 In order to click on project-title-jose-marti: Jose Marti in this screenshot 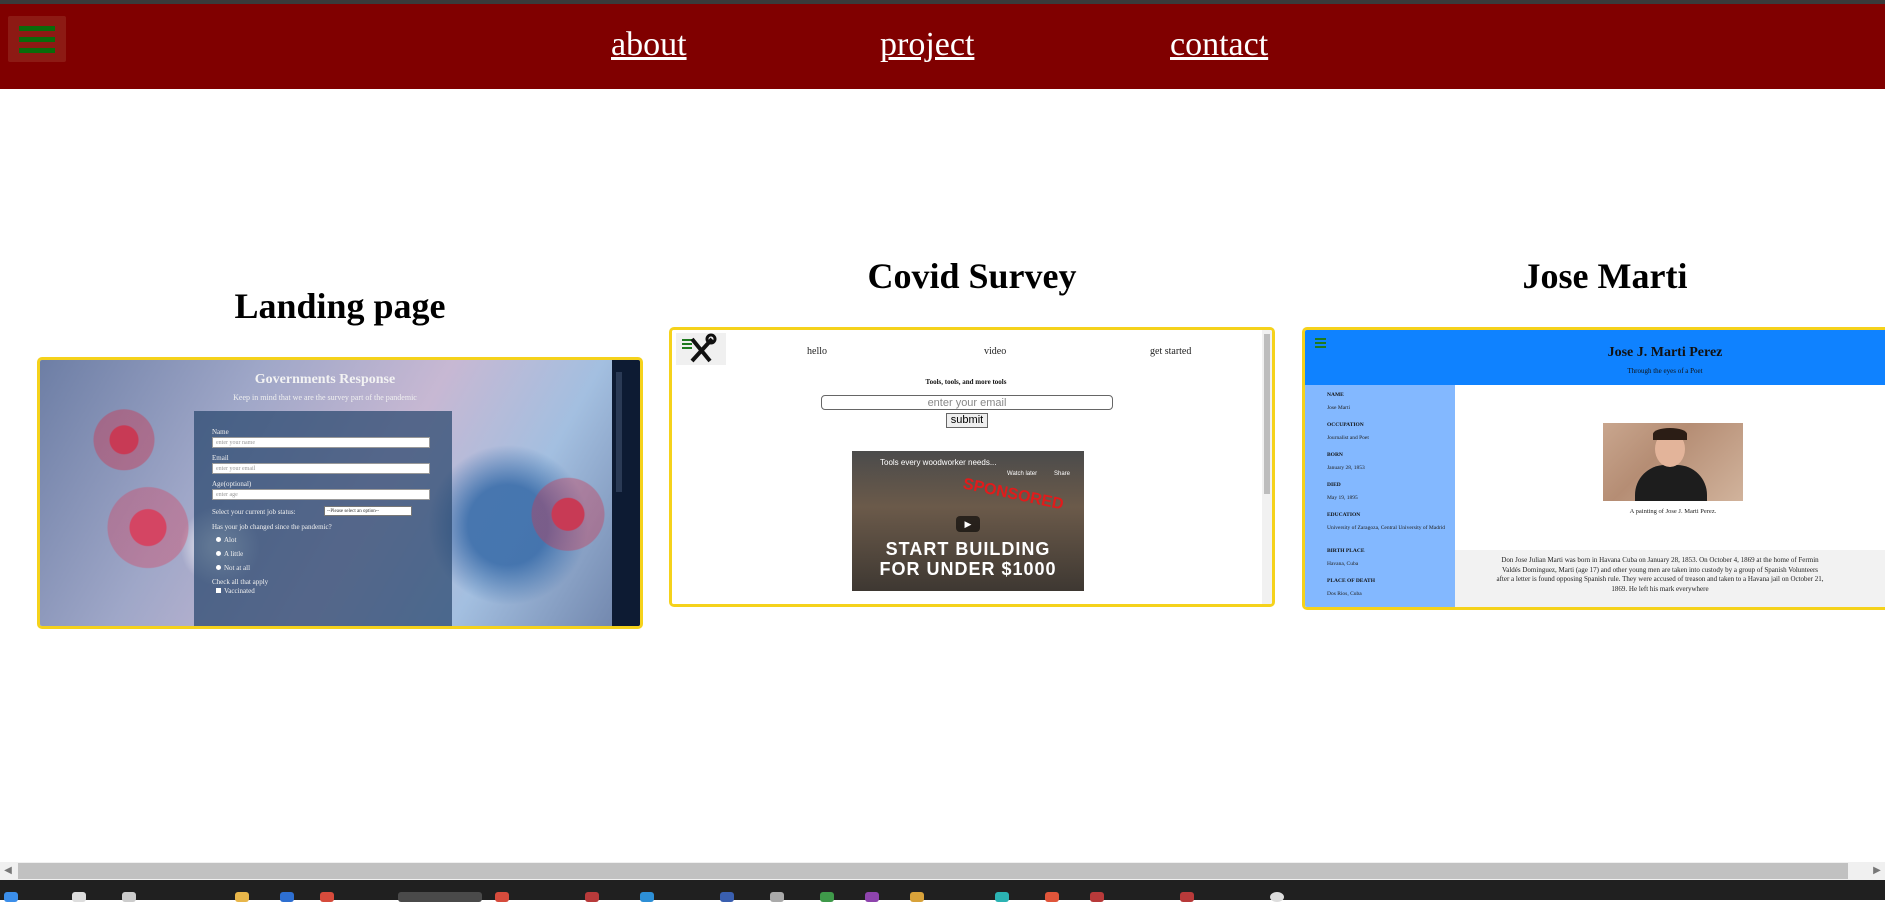, I will do `click(1605, 276)`.